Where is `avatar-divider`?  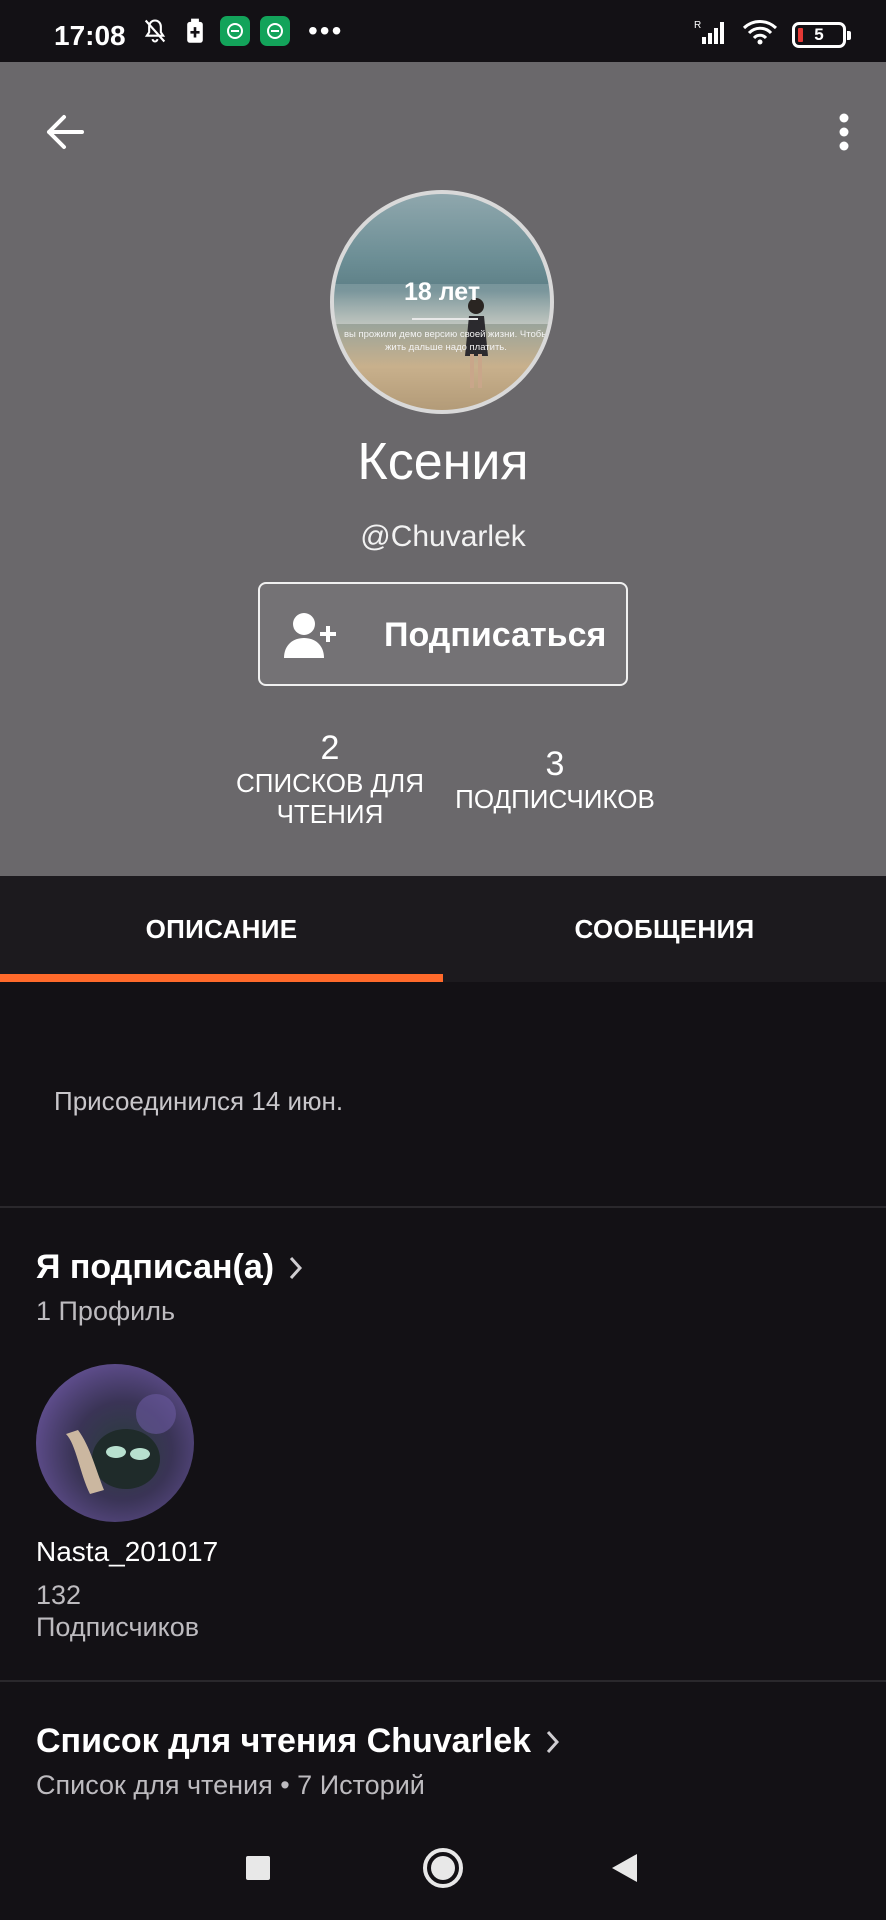 avatar-divider is located at coordinates (445, 319).